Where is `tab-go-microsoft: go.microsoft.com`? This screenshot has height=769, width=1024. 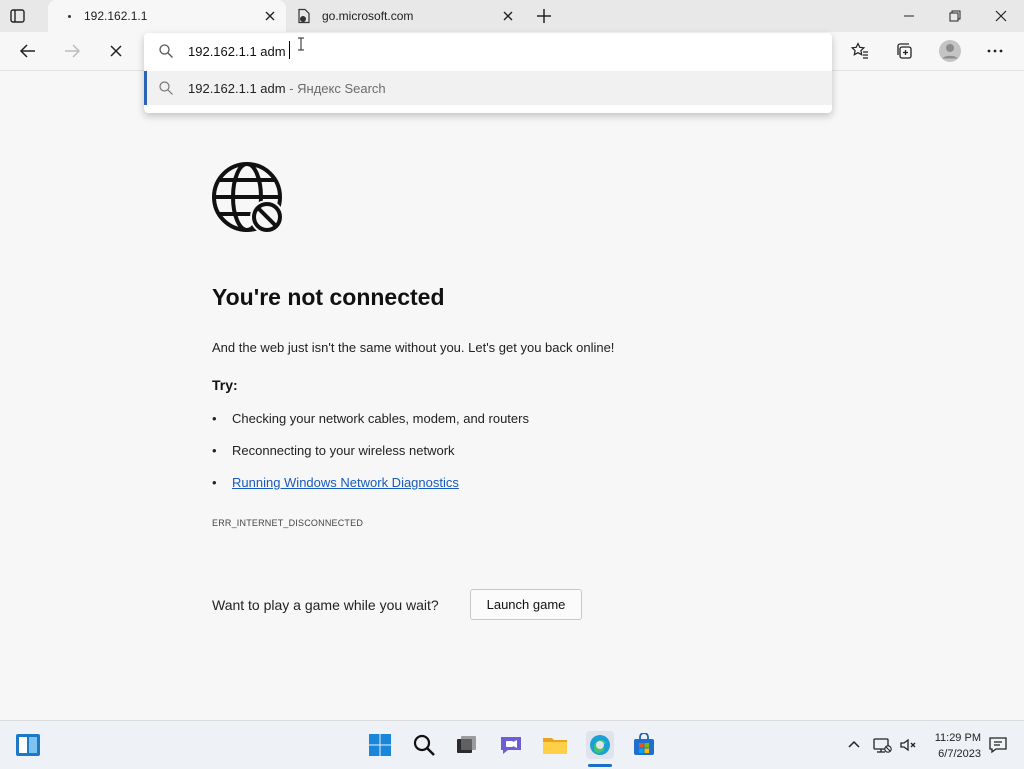 tab-go-microsoft: go.microsoft.com is located at coordinates (406, 16).